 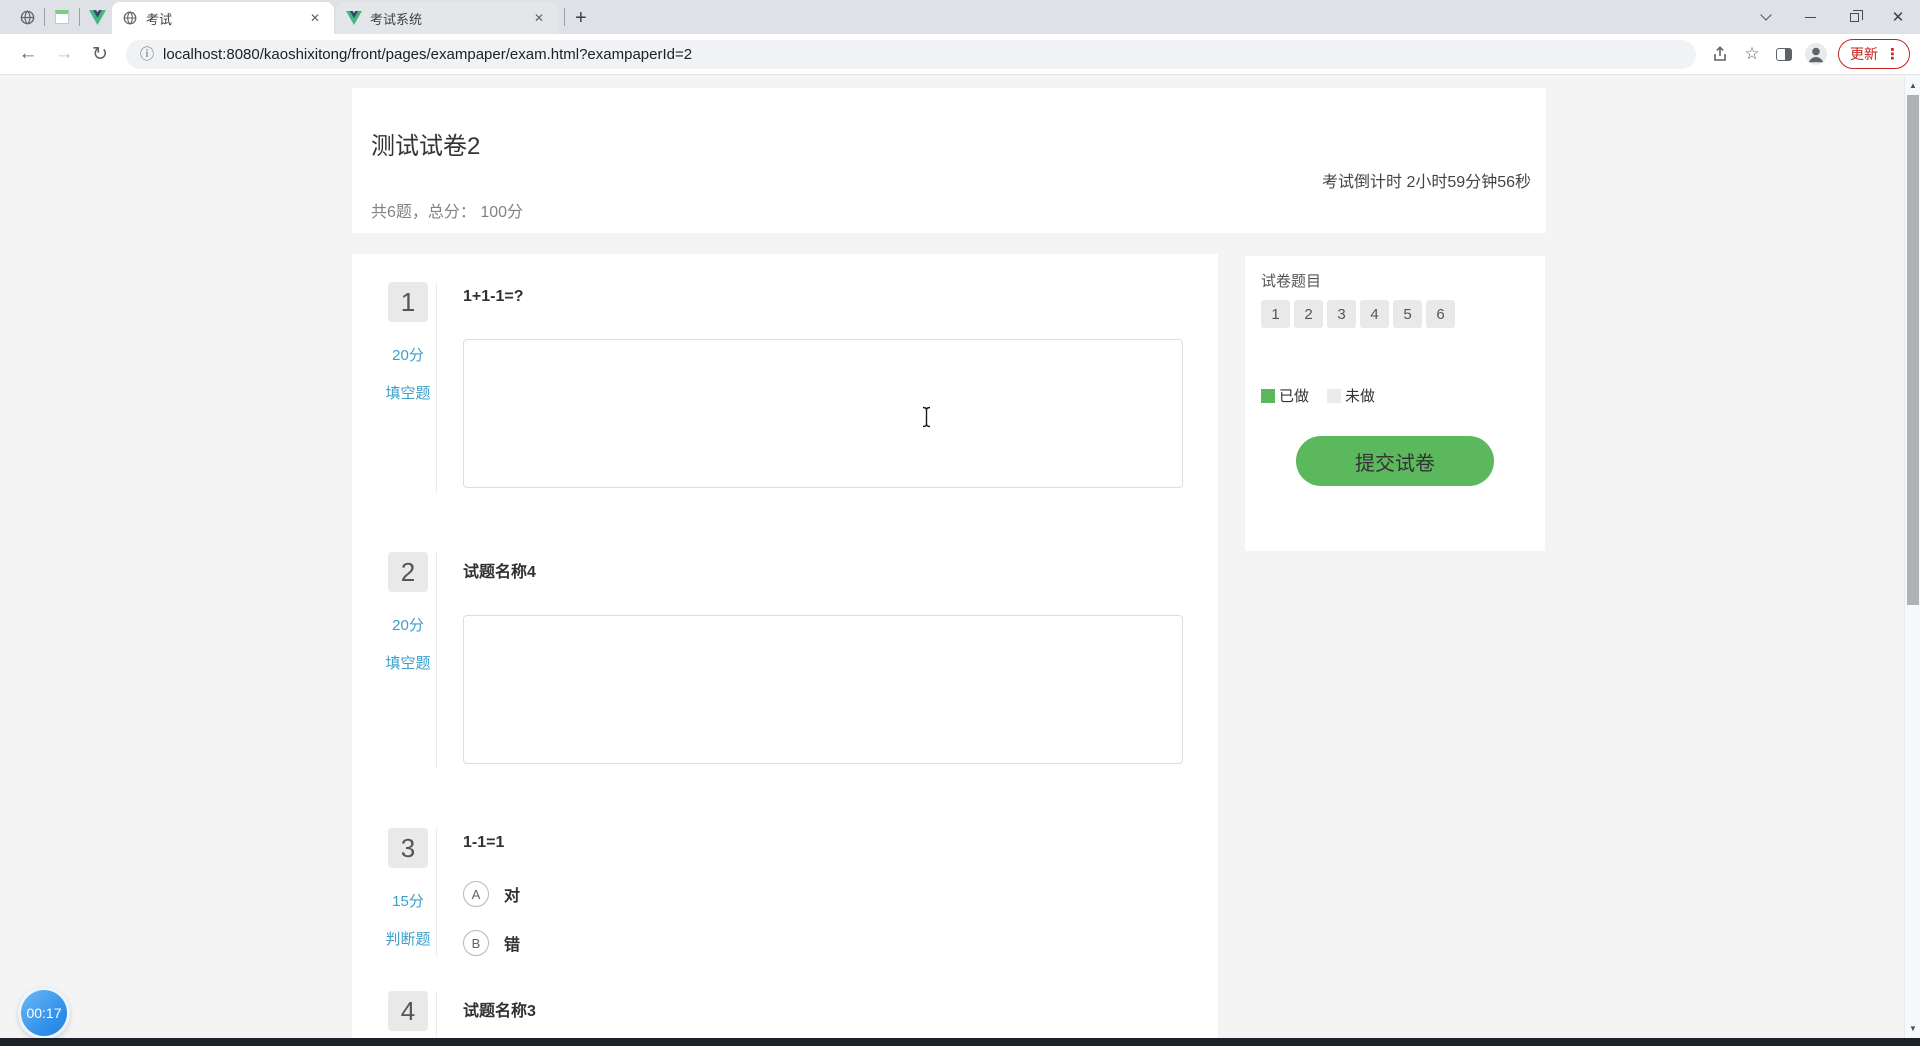 What do you see at coordinates (1816, 54) in the screenshot?
I see `profile-button` at bounding box center [1816, 54].